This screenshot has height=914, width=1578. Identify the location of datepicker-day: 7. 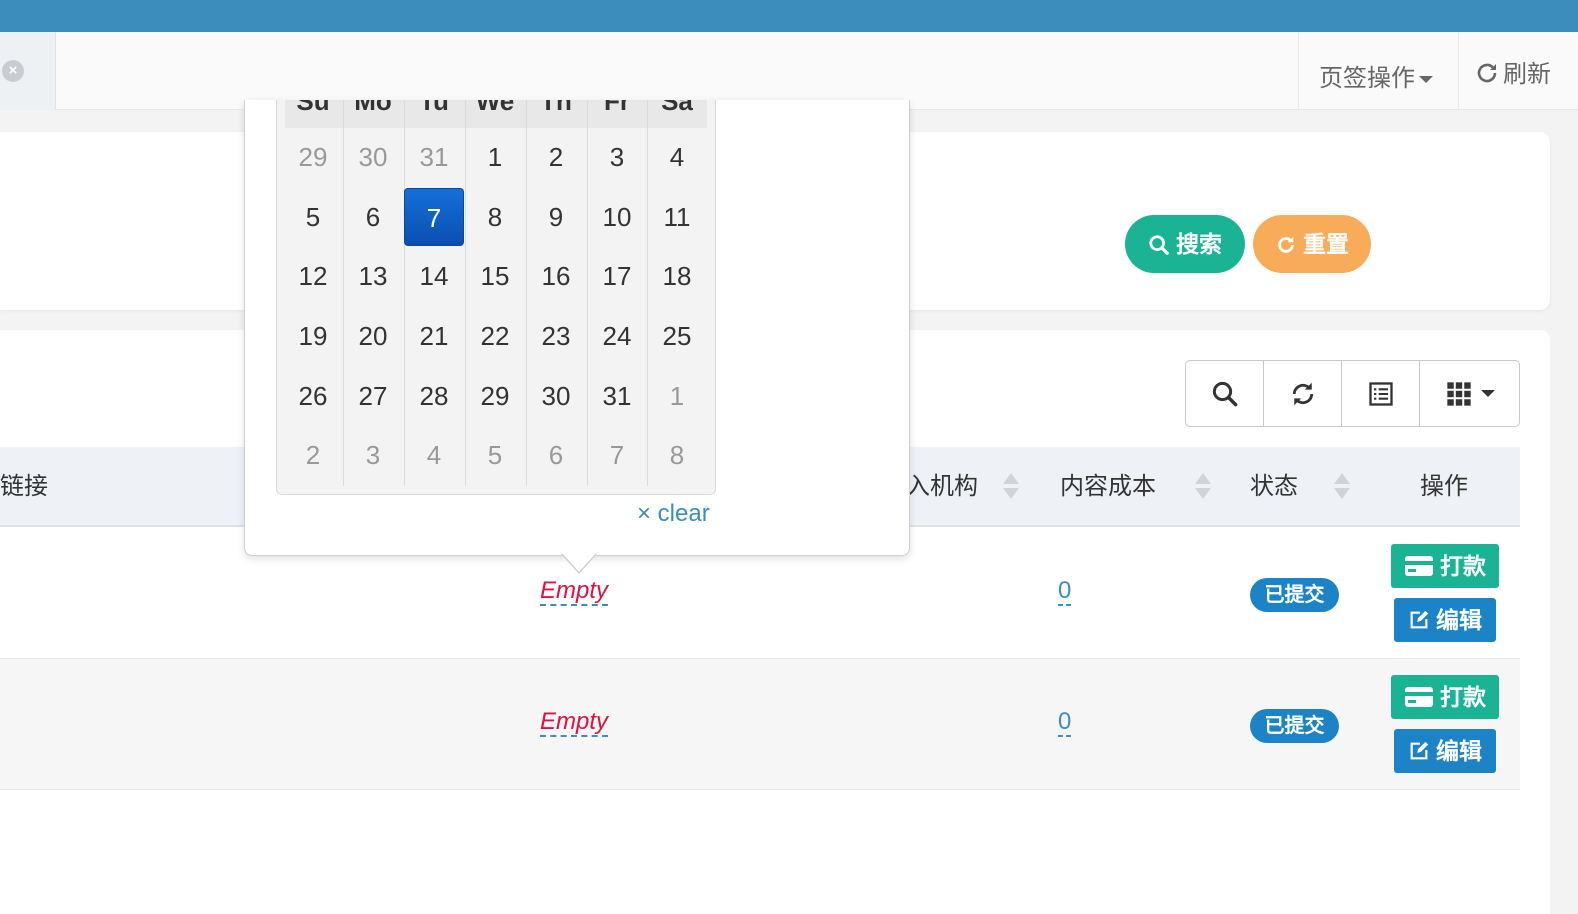
(617, 455).